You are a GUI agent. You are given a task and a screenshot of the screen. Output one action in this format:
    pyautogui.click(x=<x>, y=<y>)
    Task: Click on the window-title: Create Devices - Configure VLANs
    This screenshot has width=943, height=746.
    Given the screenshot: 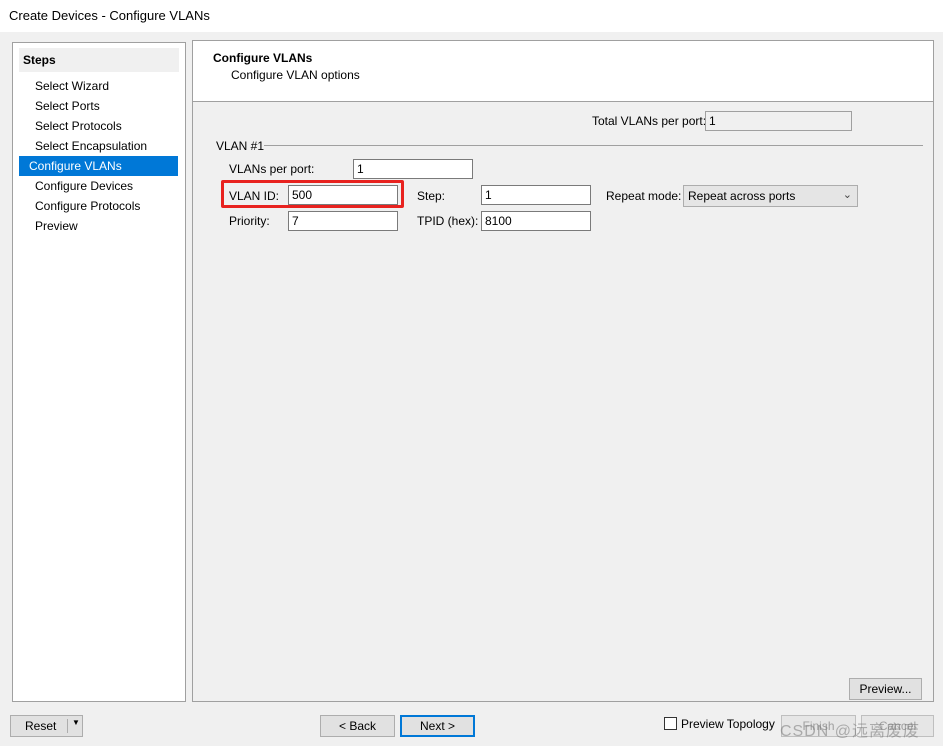 What is the action you would take?
    pyautogui.click(x=471, y=16)
    